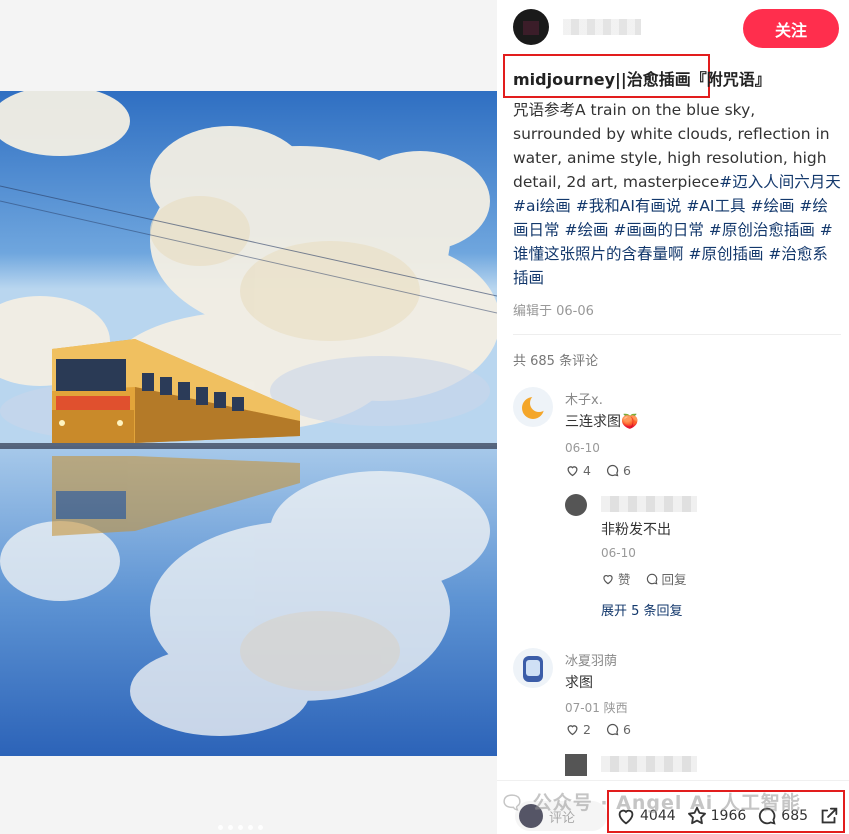 The width and height of the screenshot is (849, 834). What do you see at coordinates (579, 683) in the screenshot?
I see `comment-text: 求图` at bounding box center [579, 683].